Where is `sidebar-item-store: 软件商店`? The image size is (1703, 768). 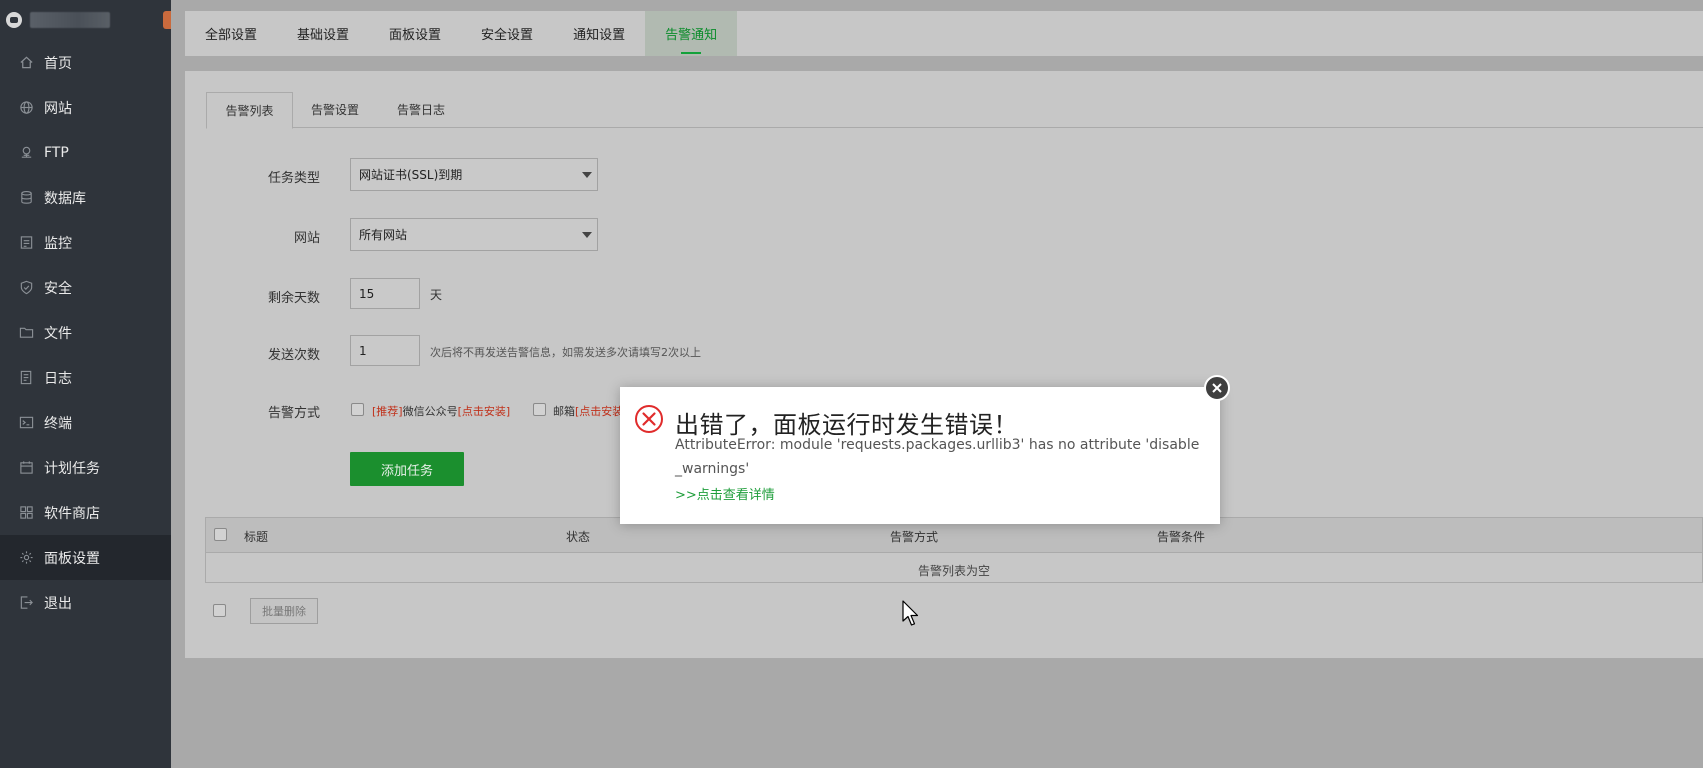
sidebar-item-store: 软件商店 is located at coordinates (85, 512).